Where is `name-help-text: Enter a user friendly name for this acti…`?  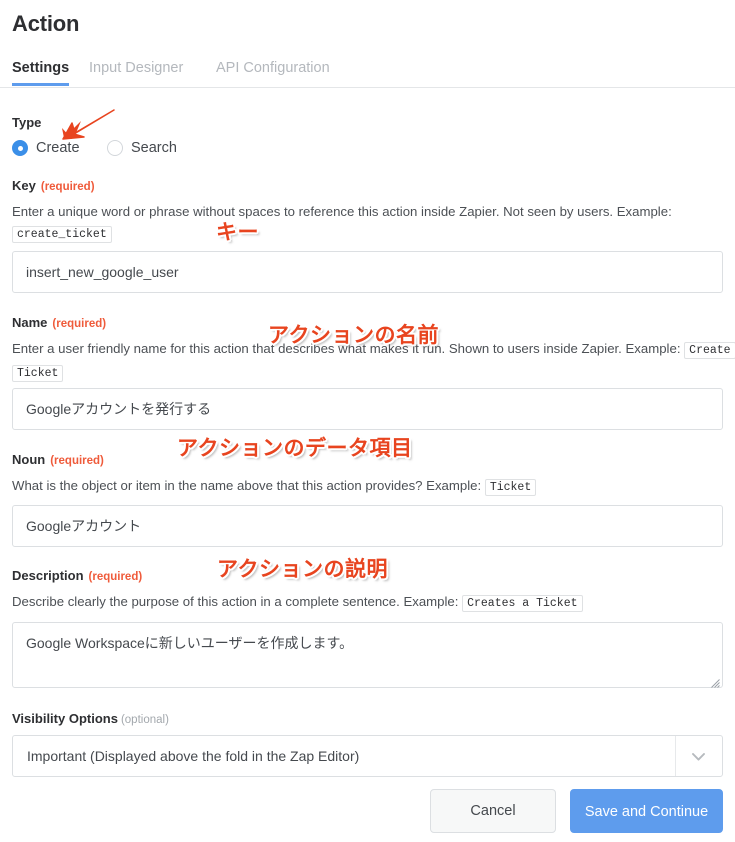 name-help-text: Enter a user friendly name for this acti… is located at coordinates (373, 361).